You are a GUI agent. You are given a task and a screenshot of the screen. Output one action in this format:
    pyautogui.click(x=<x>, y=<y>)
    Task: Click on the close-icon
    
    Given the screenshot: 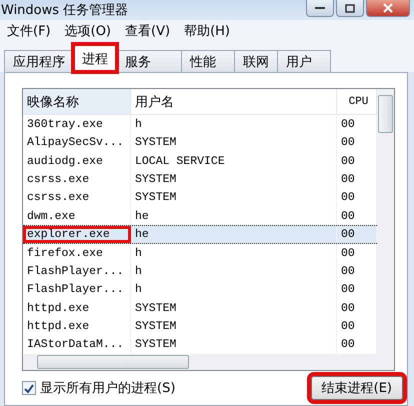 What is the action you would take?
    pyautogui.click(x=388, y=8)
    